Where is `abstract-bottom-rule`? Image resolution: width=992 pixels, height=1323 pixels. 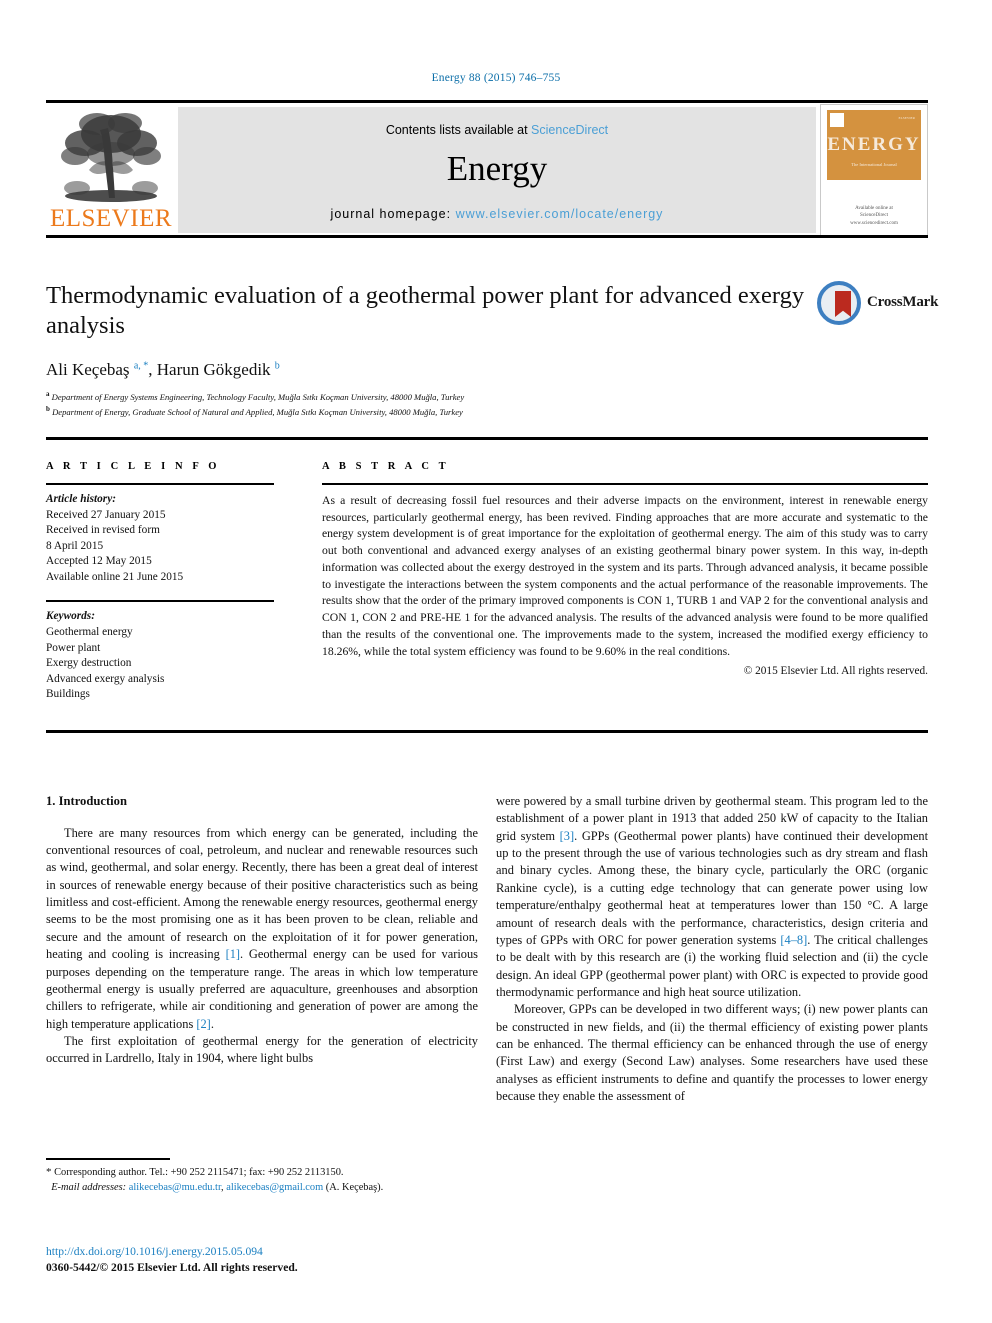
abstract-bottom-rule is located at coordinates (487, 731).